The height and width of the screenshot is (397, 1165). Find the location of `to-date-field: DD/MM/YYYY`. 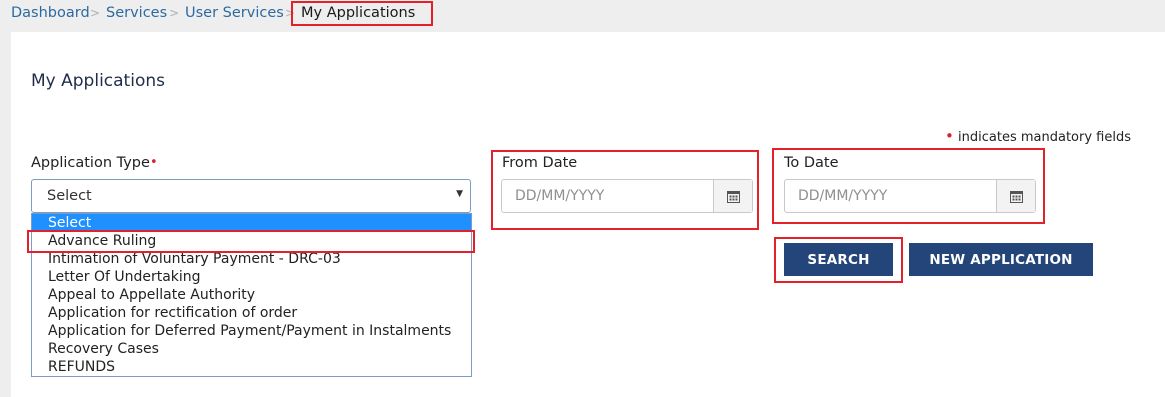

to-date-field: DD/MM/YYYY is located at coordinates (910, 196).